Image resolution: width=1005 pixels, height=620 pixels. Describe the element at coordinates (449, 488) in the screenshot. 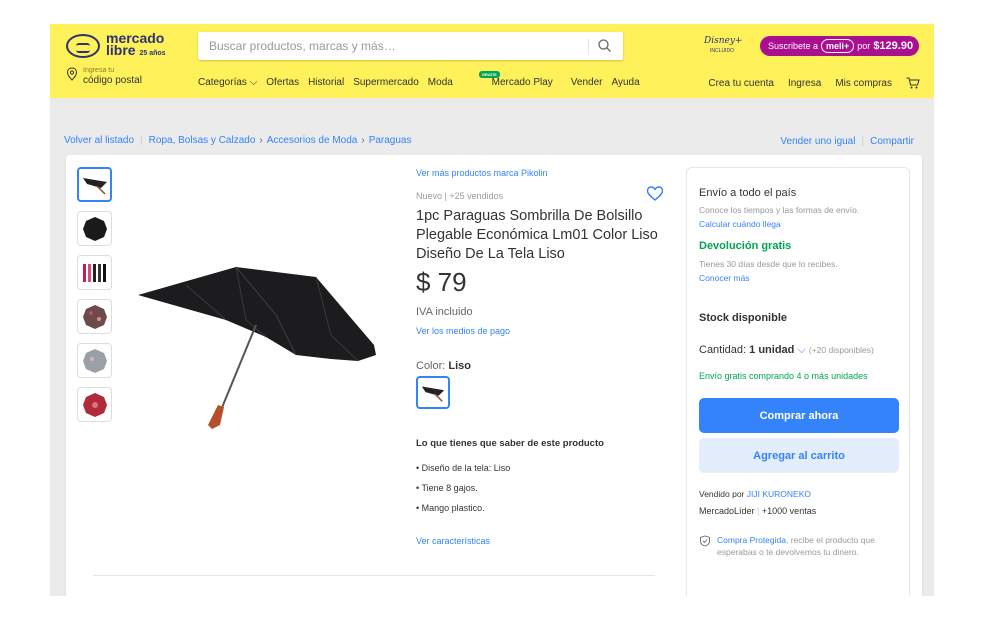

I see `feature-text: Tiene 8 gajos.` at that location.